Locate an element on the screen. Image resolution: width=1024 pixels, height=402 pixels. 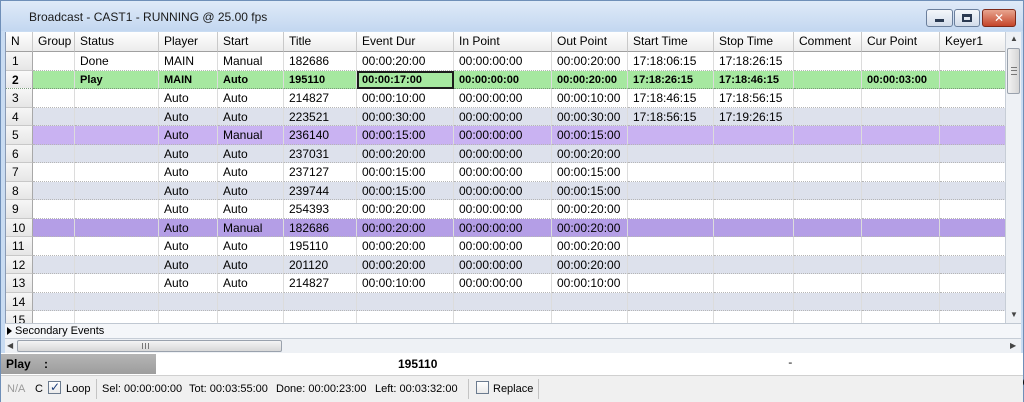
scroll-up-icon: ▲ is located at coordinates (1014, 38).